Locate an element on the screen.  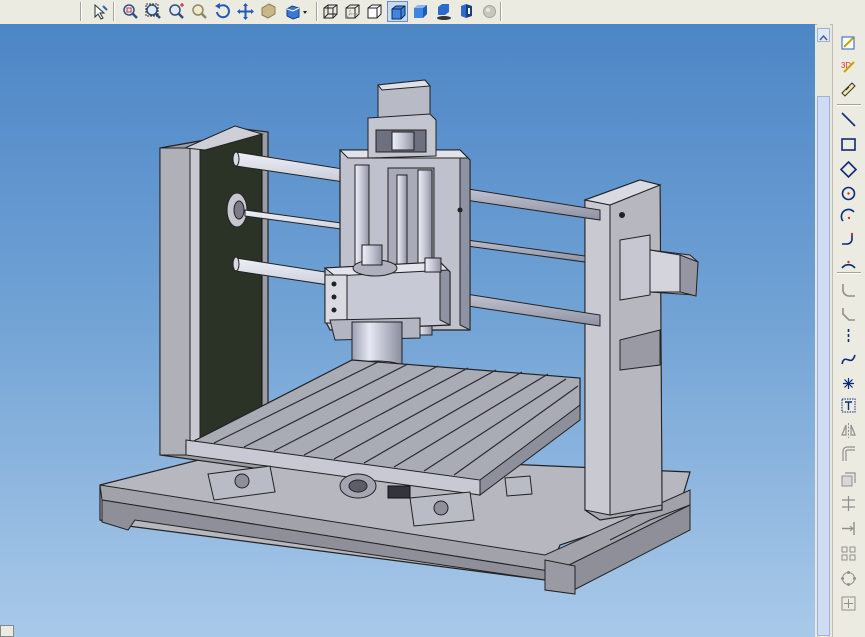
circle-icon is located at coordinates (848, 193).